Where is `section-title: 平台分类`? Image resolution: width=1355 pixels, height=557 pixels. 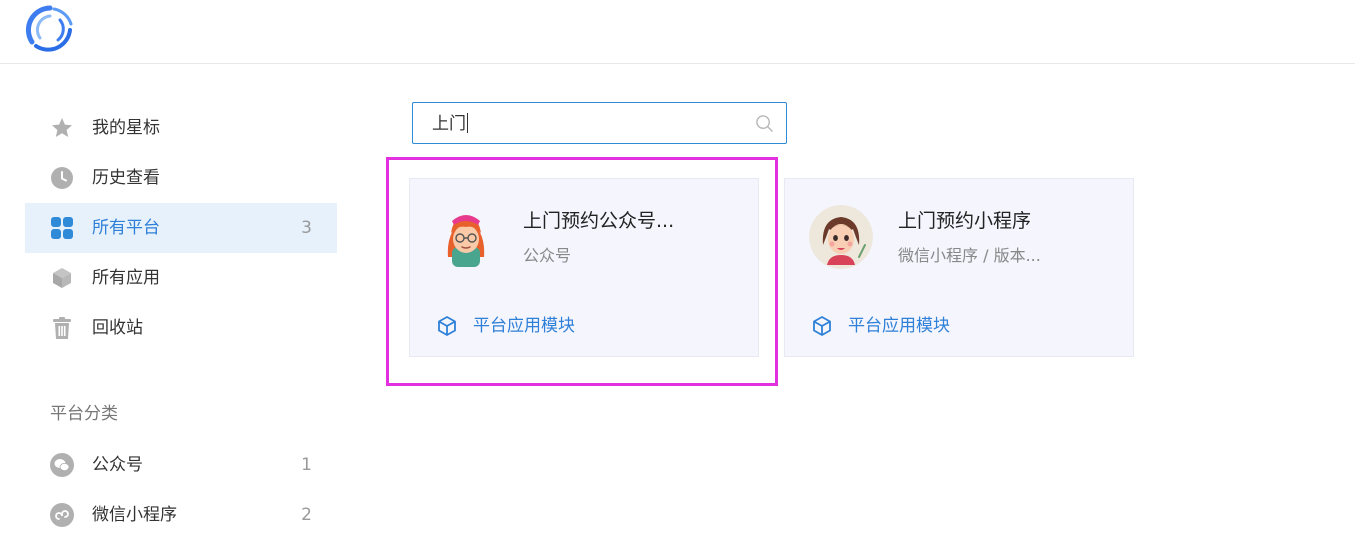 section-title: 平台分类 is located at coordinates (84, 414).